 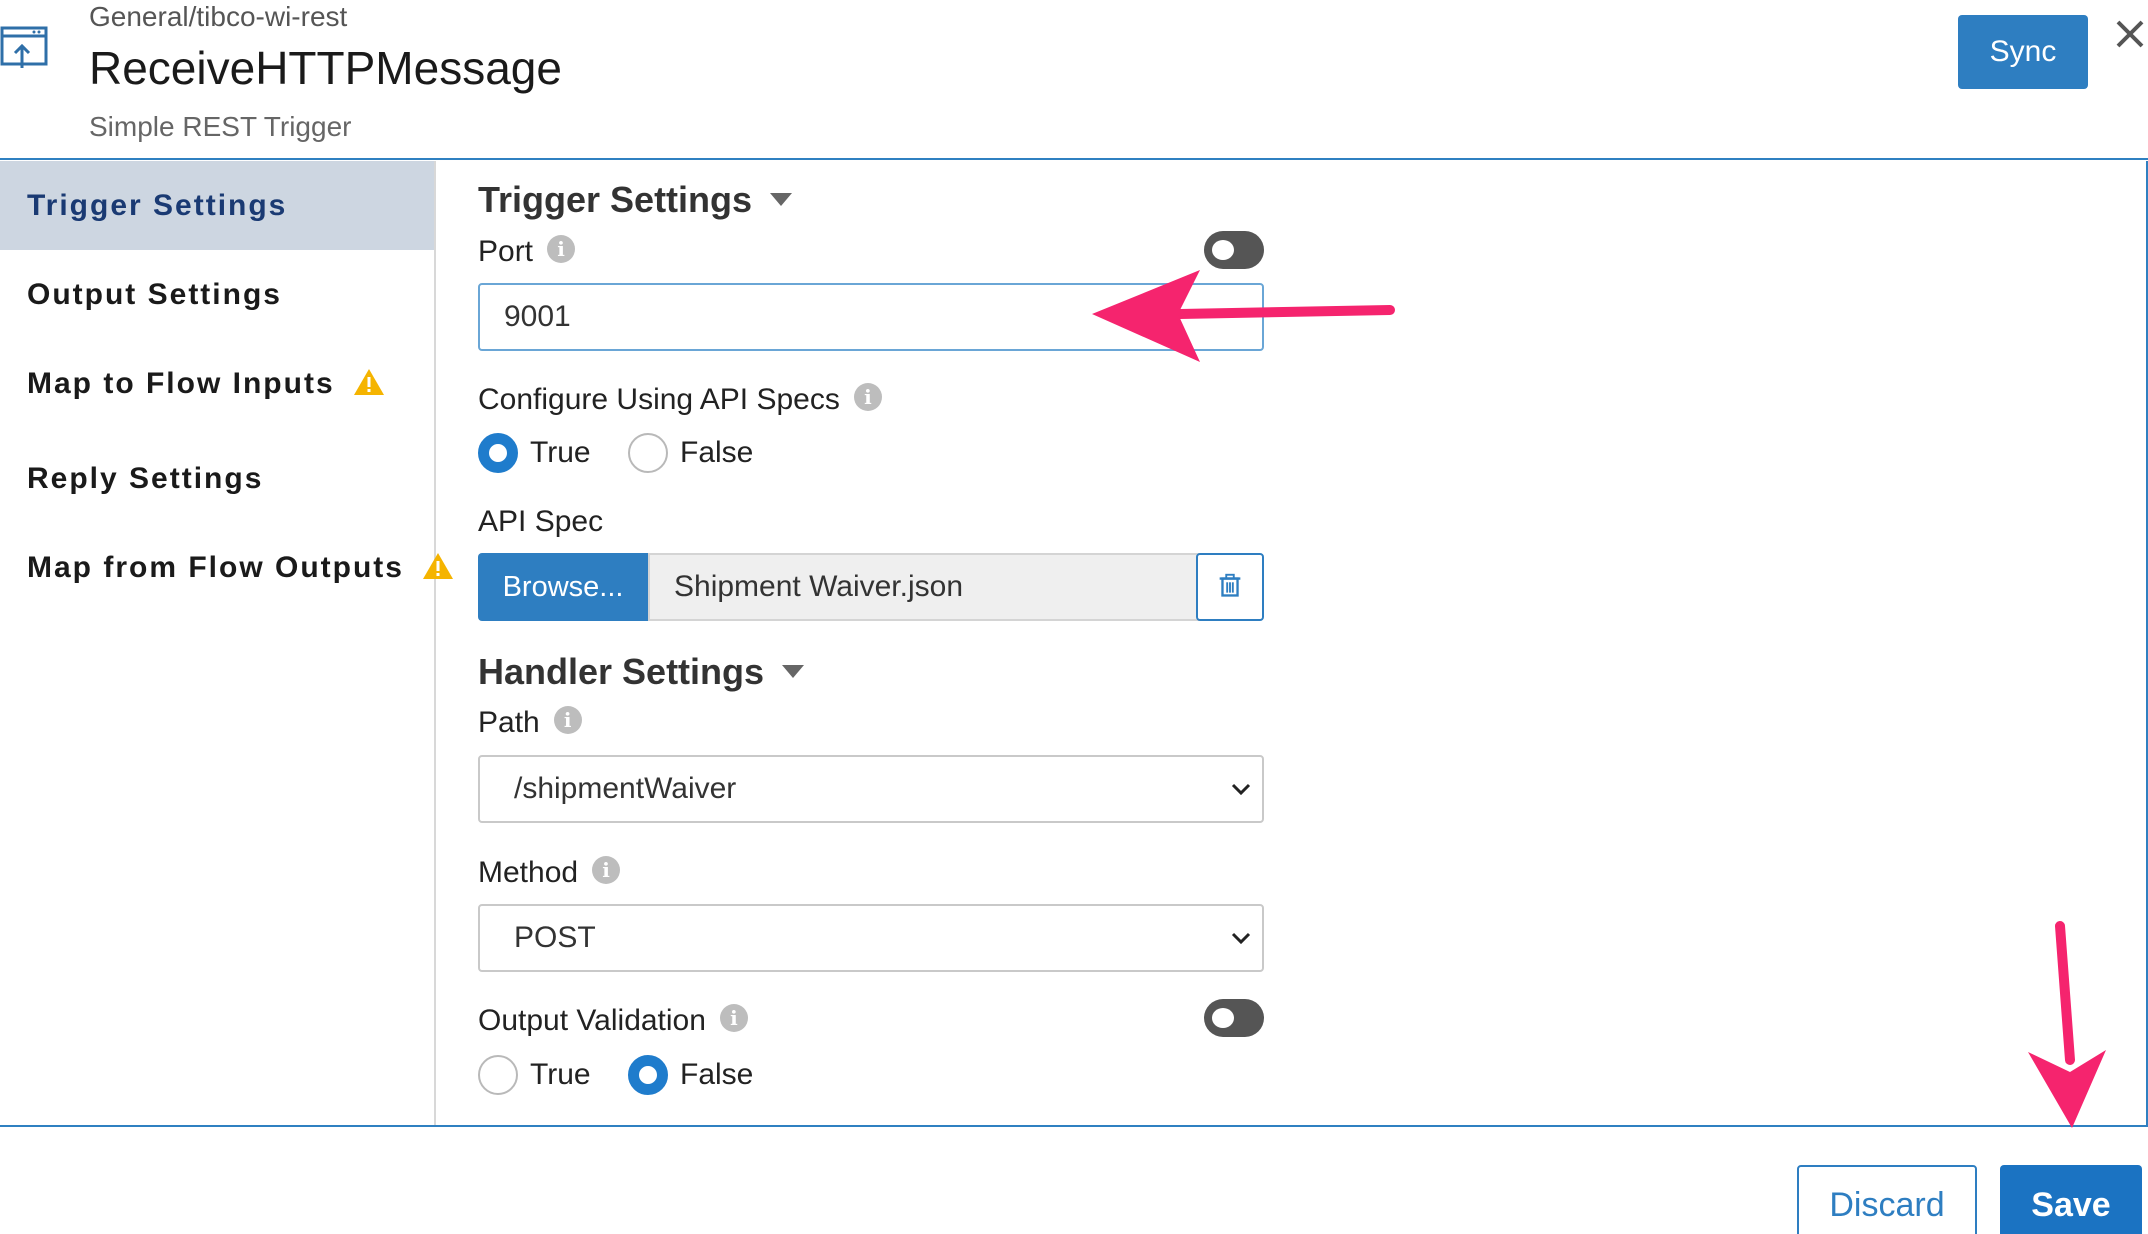 I want to click on section-title: Handler Settings, so click(x=621, y=671).